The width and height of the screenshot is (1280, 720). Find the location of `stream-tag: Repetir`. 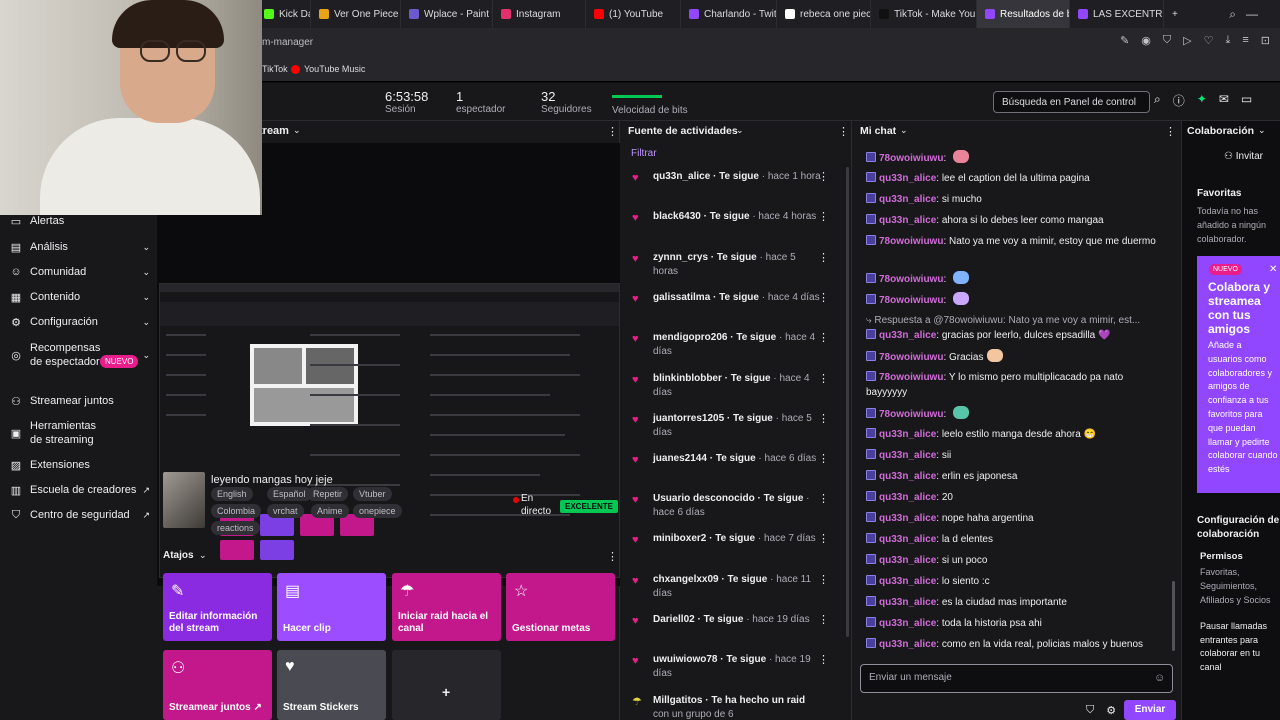

stream-tag: Repetir is located at coordinates (328, 494).